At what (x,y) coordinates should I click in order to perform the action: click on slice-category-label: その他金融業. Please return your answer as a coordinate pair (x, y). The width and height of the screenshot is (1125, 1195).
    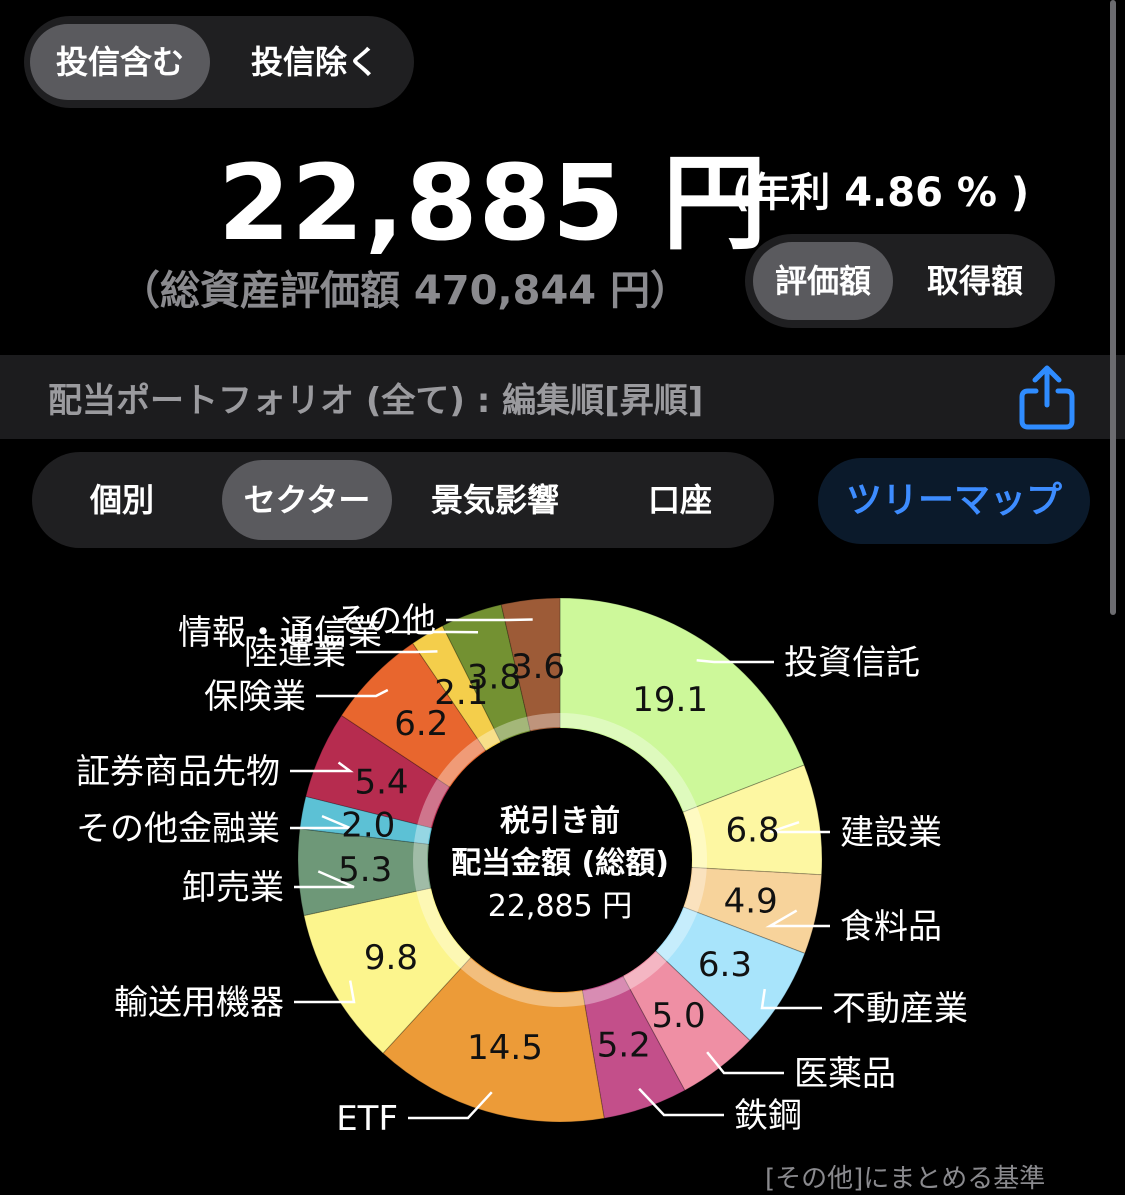
    Looking at the image, I should click on (178, 829).